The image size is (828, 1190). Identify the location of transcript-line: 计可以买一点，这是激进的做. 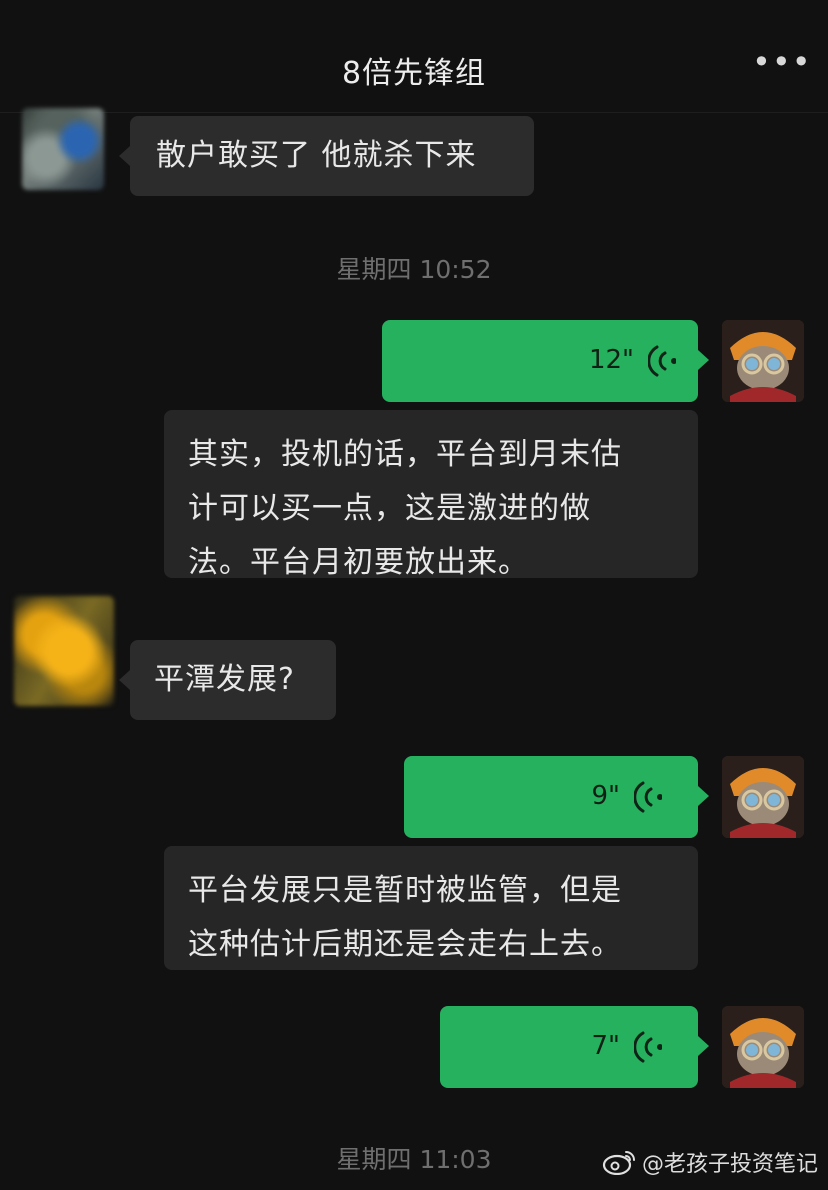
(389, 508).